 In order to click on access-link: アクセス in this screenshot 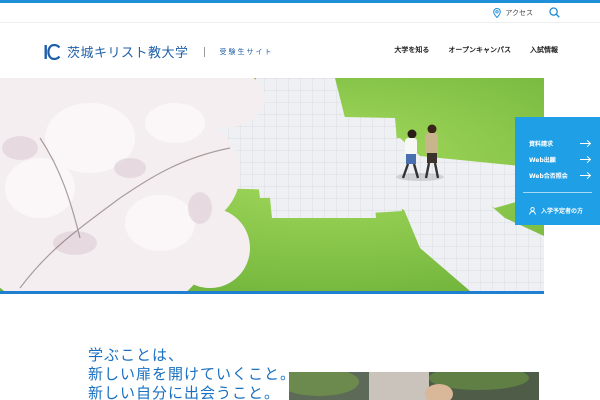, I will do `click(513, 12)`.